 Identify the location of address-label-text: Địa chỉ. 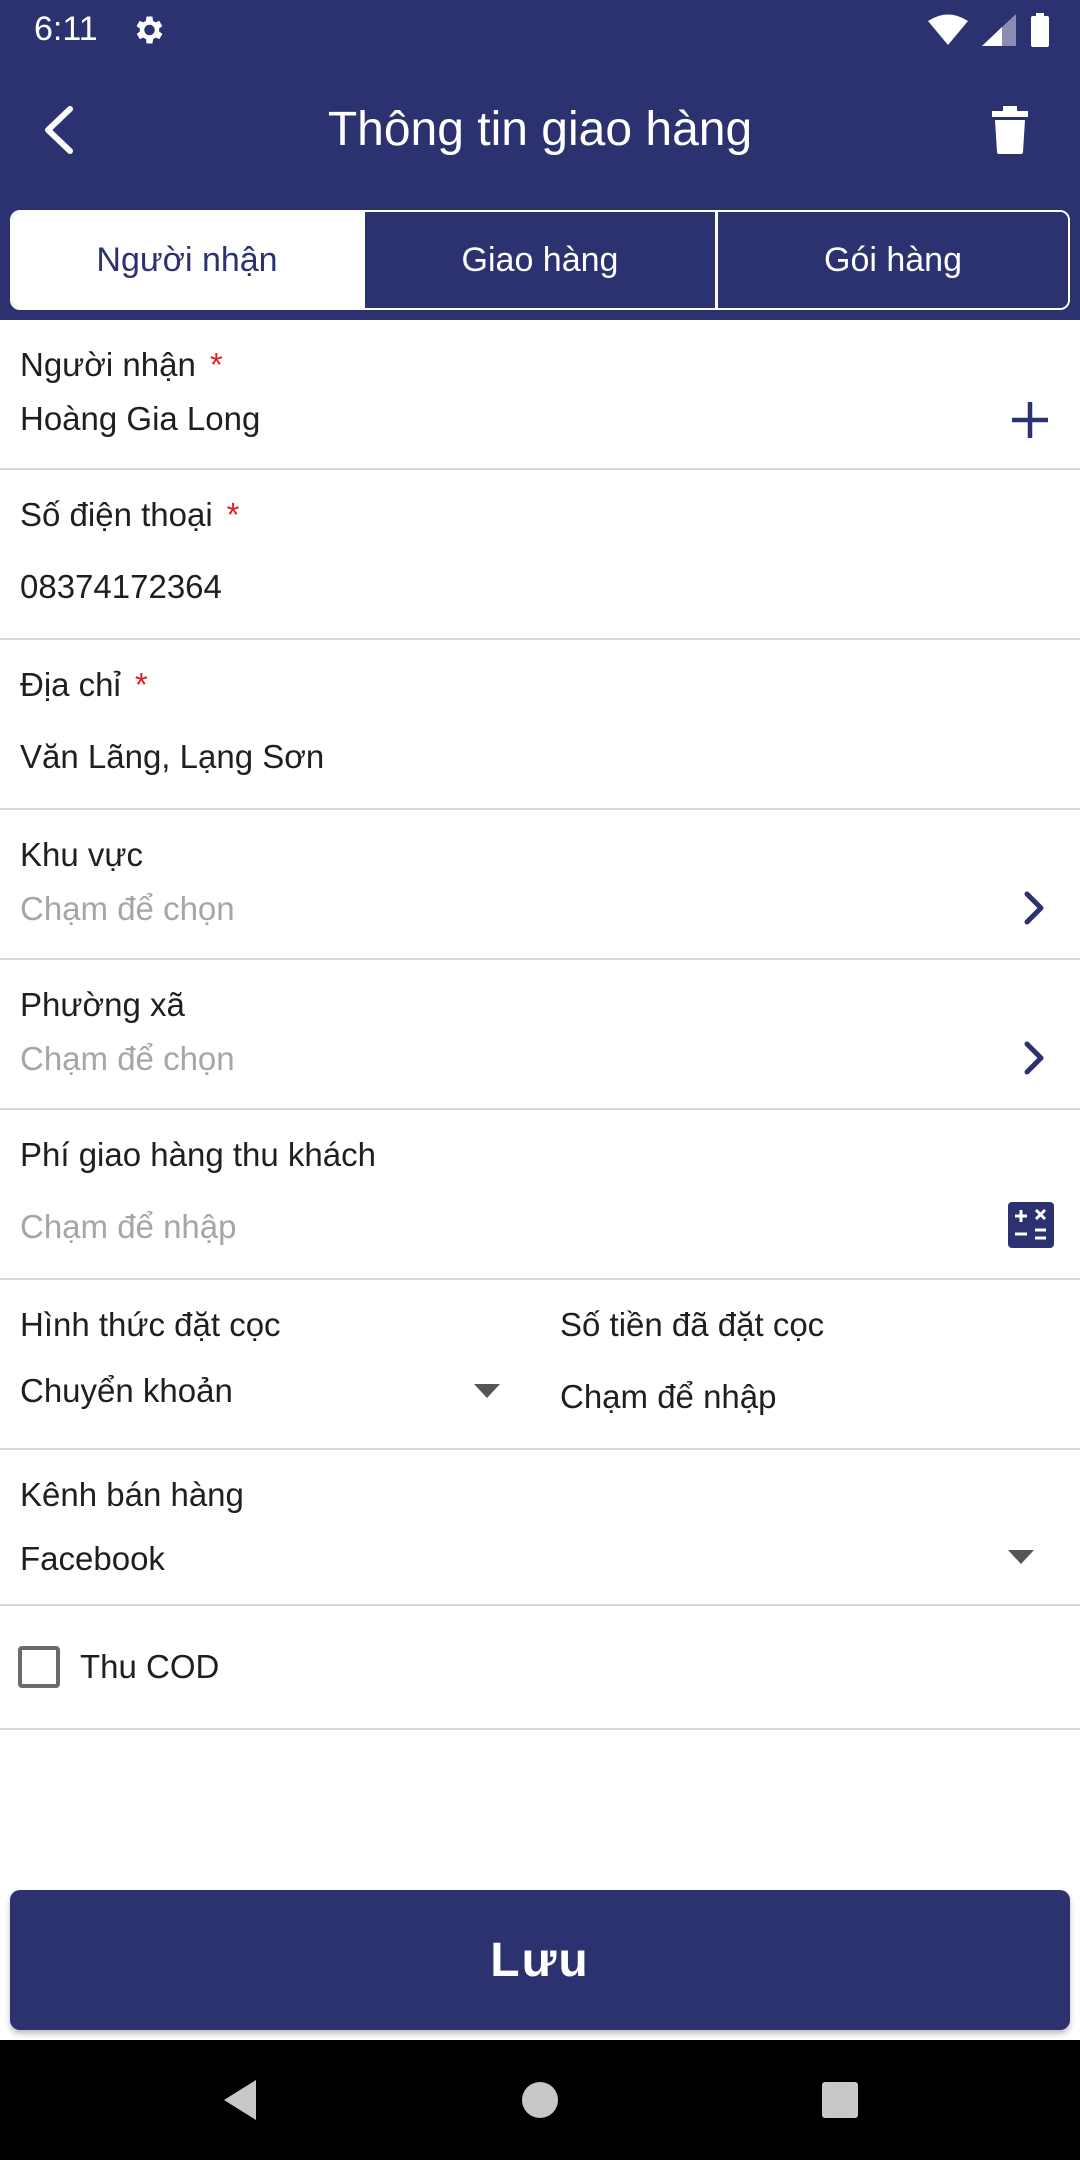
(70, 684).